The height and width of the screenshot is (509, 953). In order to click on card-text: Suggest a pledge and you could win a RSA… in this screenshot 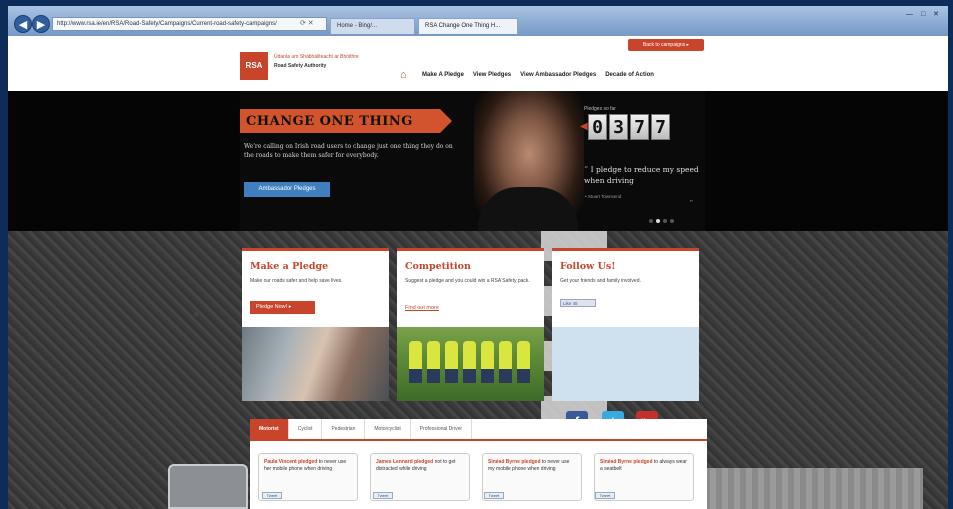, I will do `click(467, 281)`.